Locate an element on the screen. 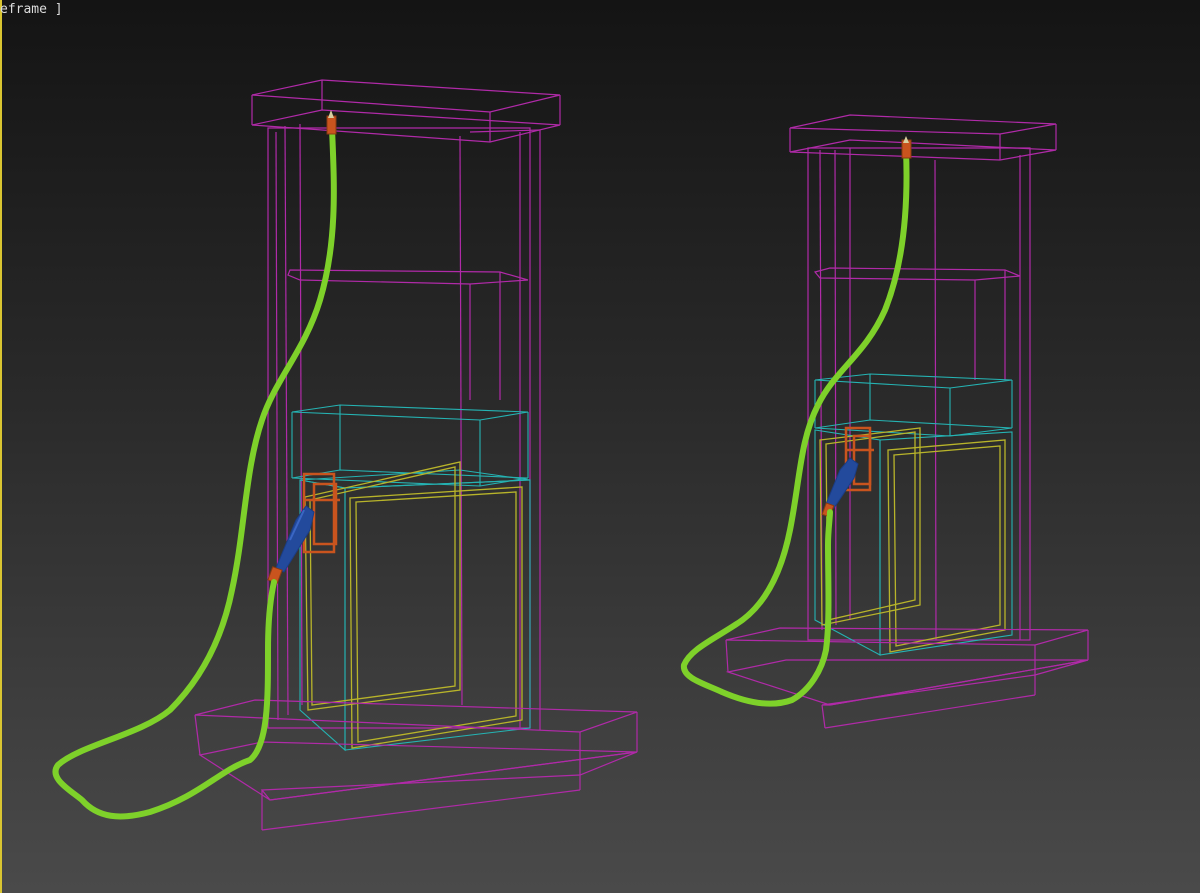 The height and width of the screenshot is (893, 1200). pump-left-base is located at coordinates (416, 765).